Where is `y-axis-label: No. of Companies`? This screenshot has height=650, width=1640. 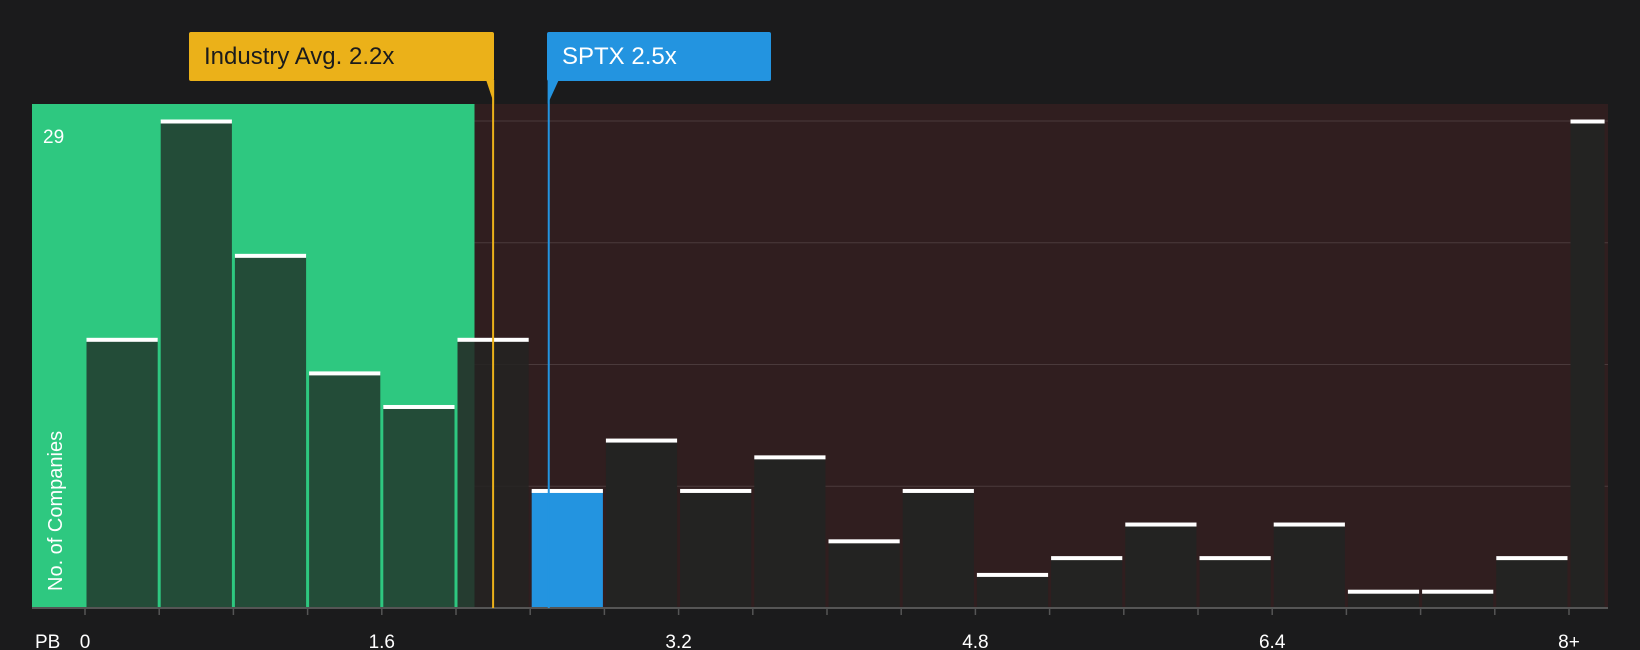 y-axis-label: No. of Companies is located at coordinates (56, 511).